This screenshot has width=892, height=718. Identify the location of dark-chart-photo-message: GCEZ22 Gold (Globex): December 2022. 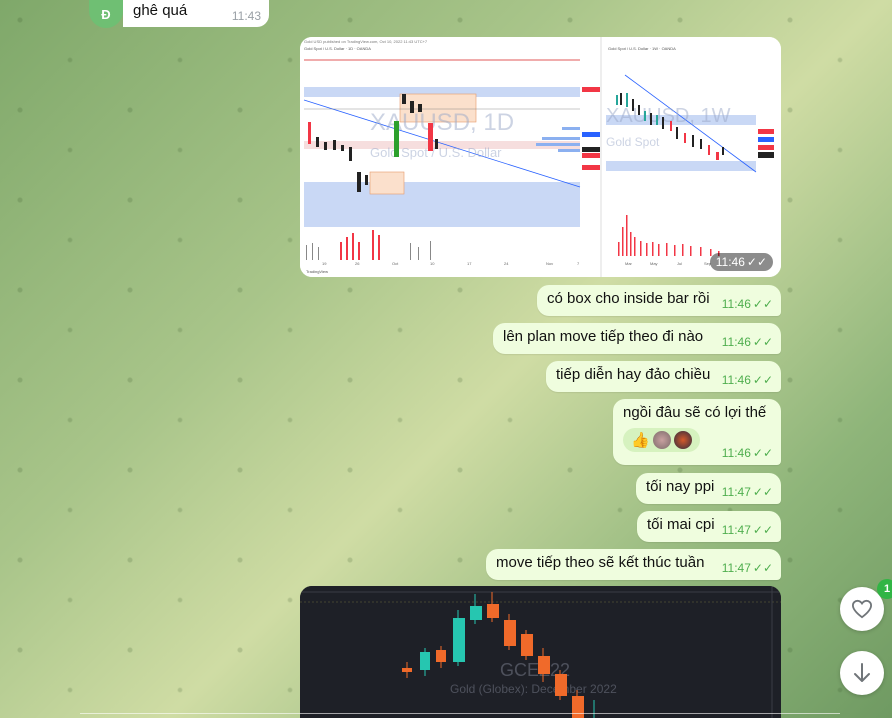
(540, 652).